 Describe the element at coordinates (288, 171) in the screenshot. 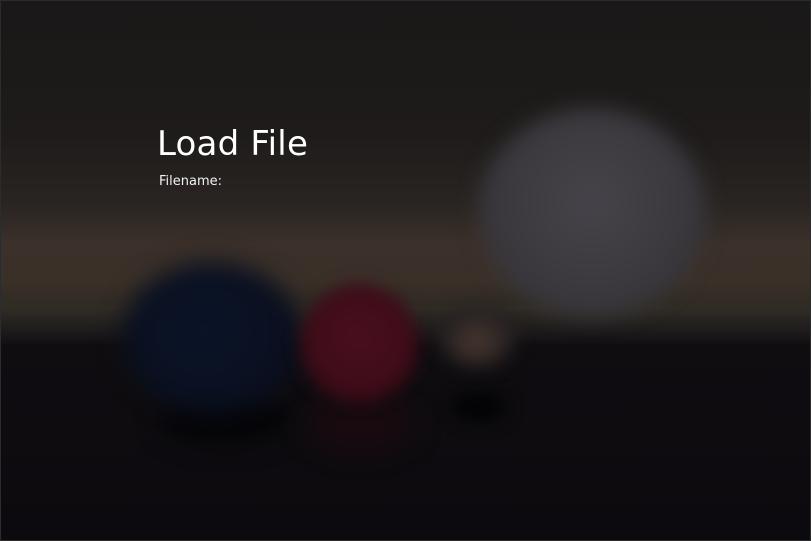

I see `load-file-dialog: Load File Filename:` at that location.